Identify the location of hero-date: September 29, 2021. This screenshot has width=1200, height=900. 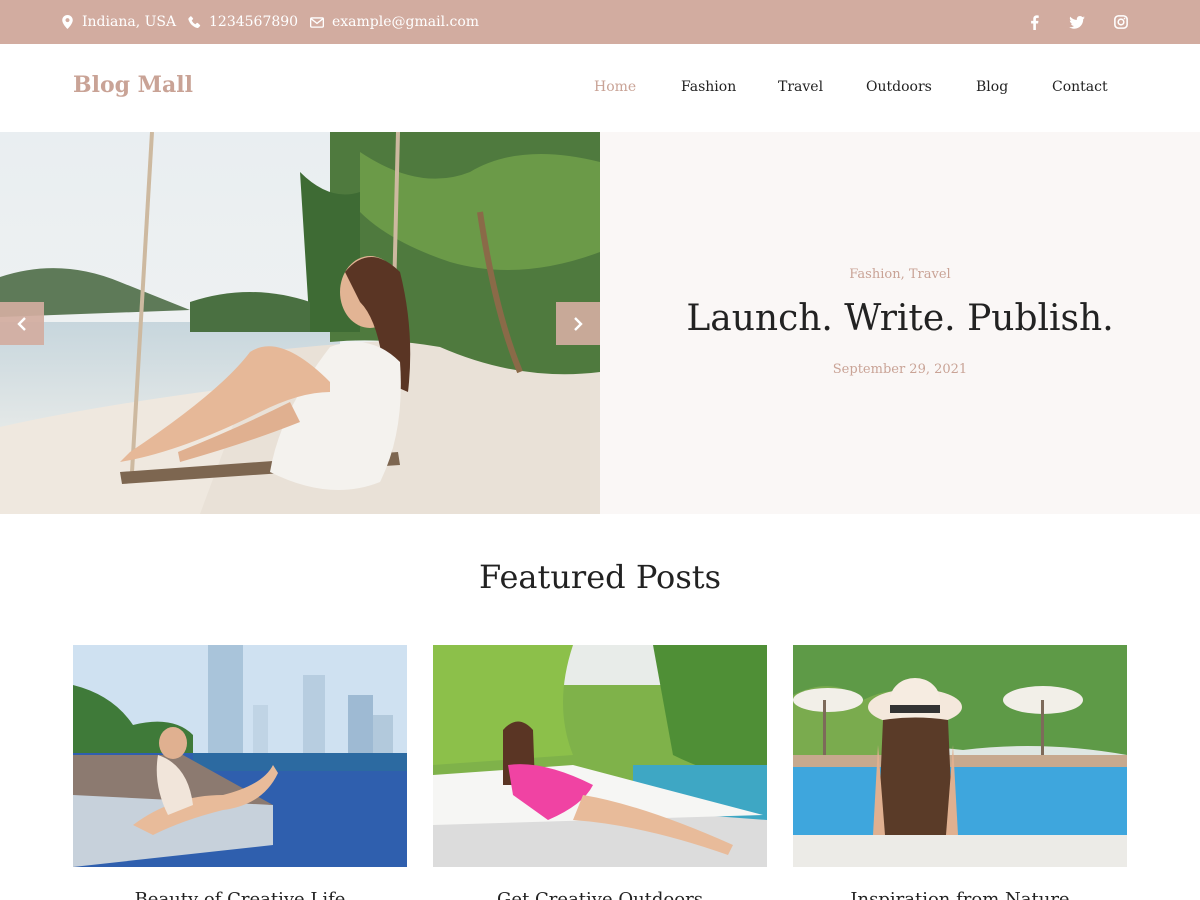
(900, 369).